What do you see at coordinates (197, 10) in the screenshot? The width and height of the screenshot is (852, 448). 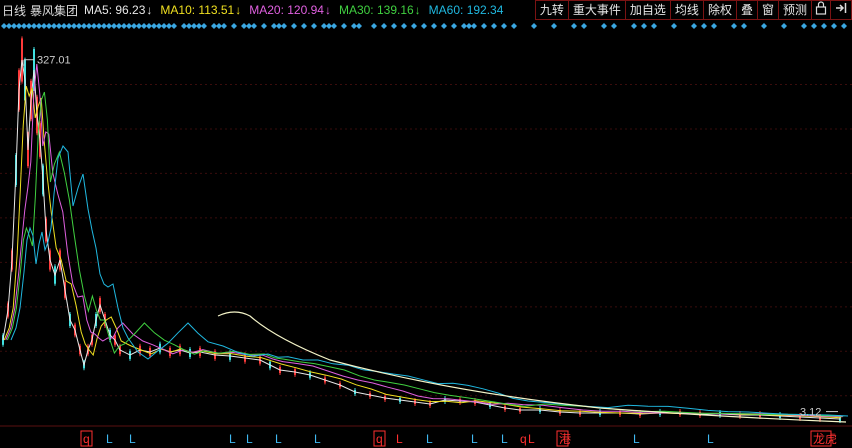 I see `ma10-value: MA10: 113.51` at bounding box center [197, 10].